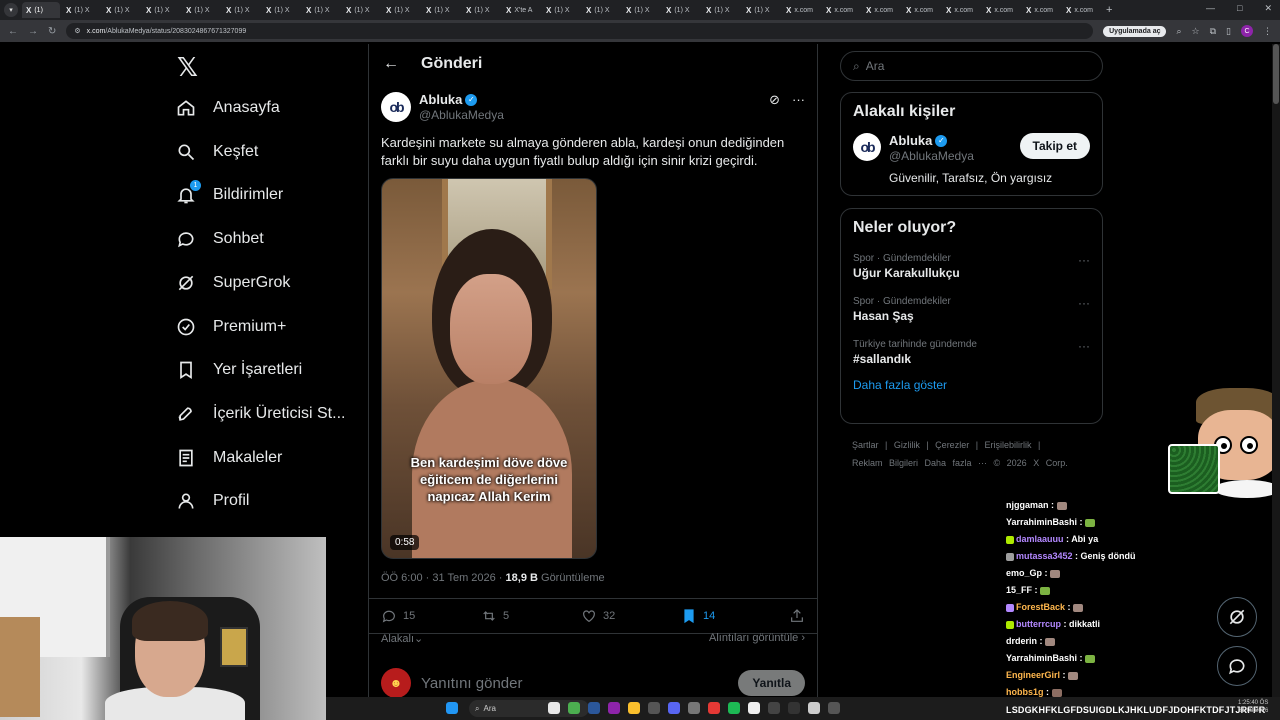  I want to click on reply-input: Yanıtını gönder, so click(574, 683).